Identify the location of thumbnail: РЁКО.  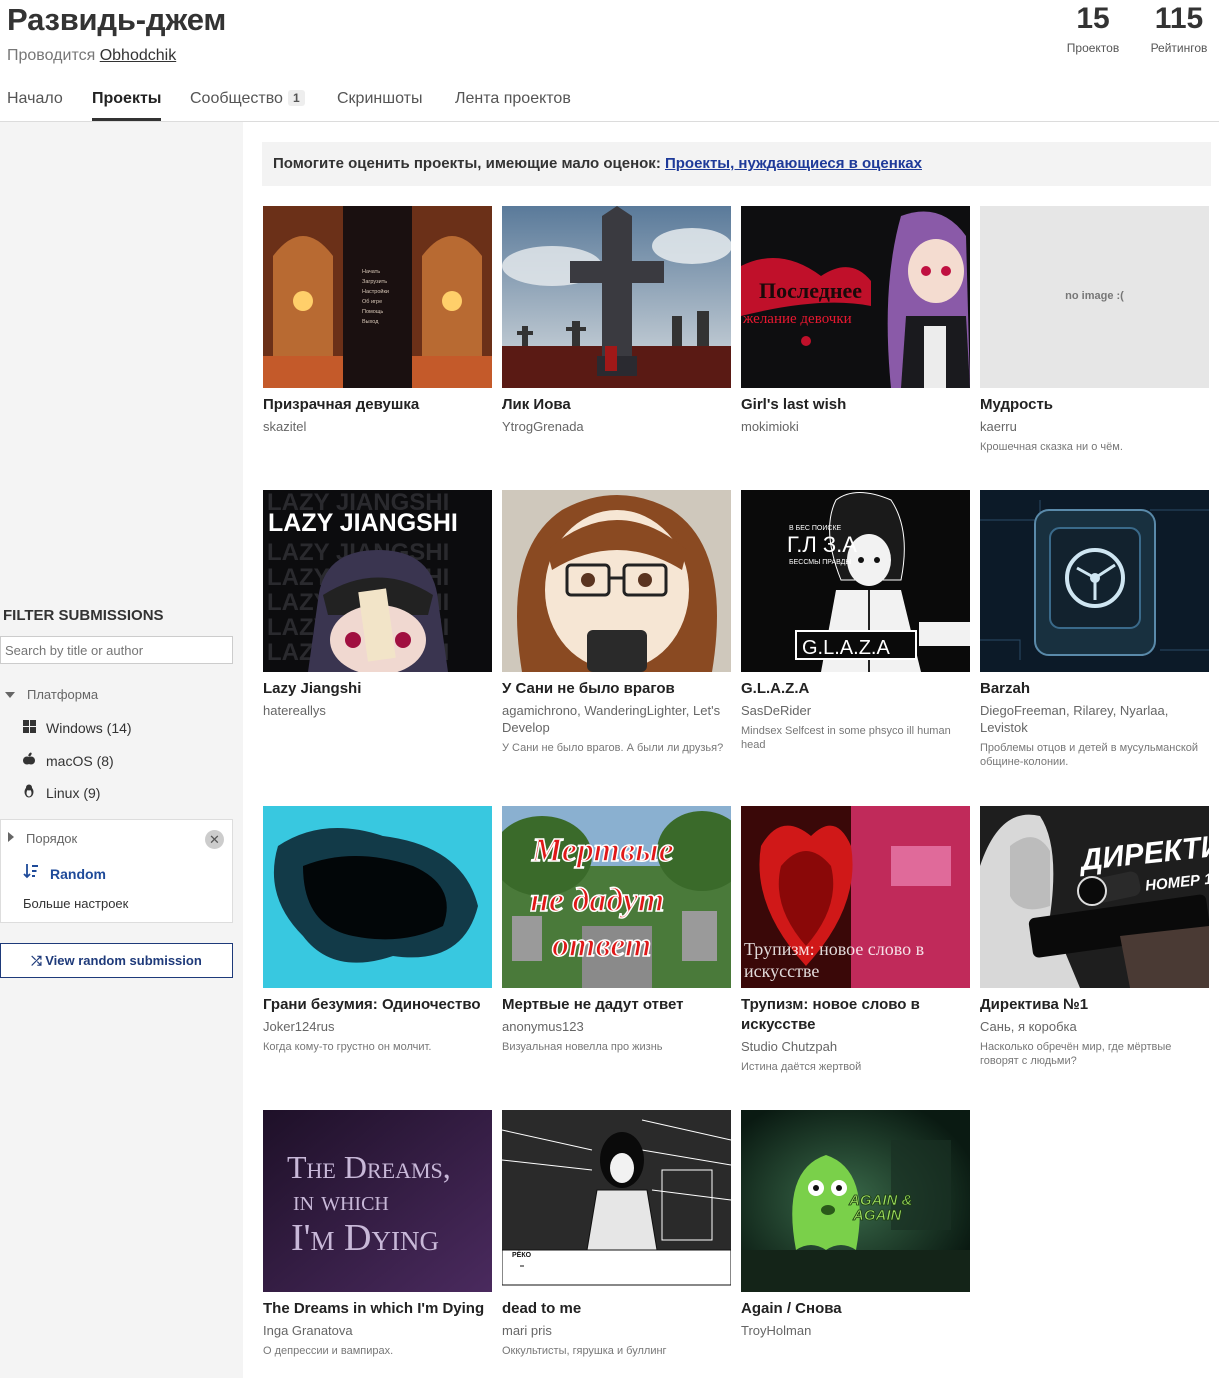
(616, 1201).